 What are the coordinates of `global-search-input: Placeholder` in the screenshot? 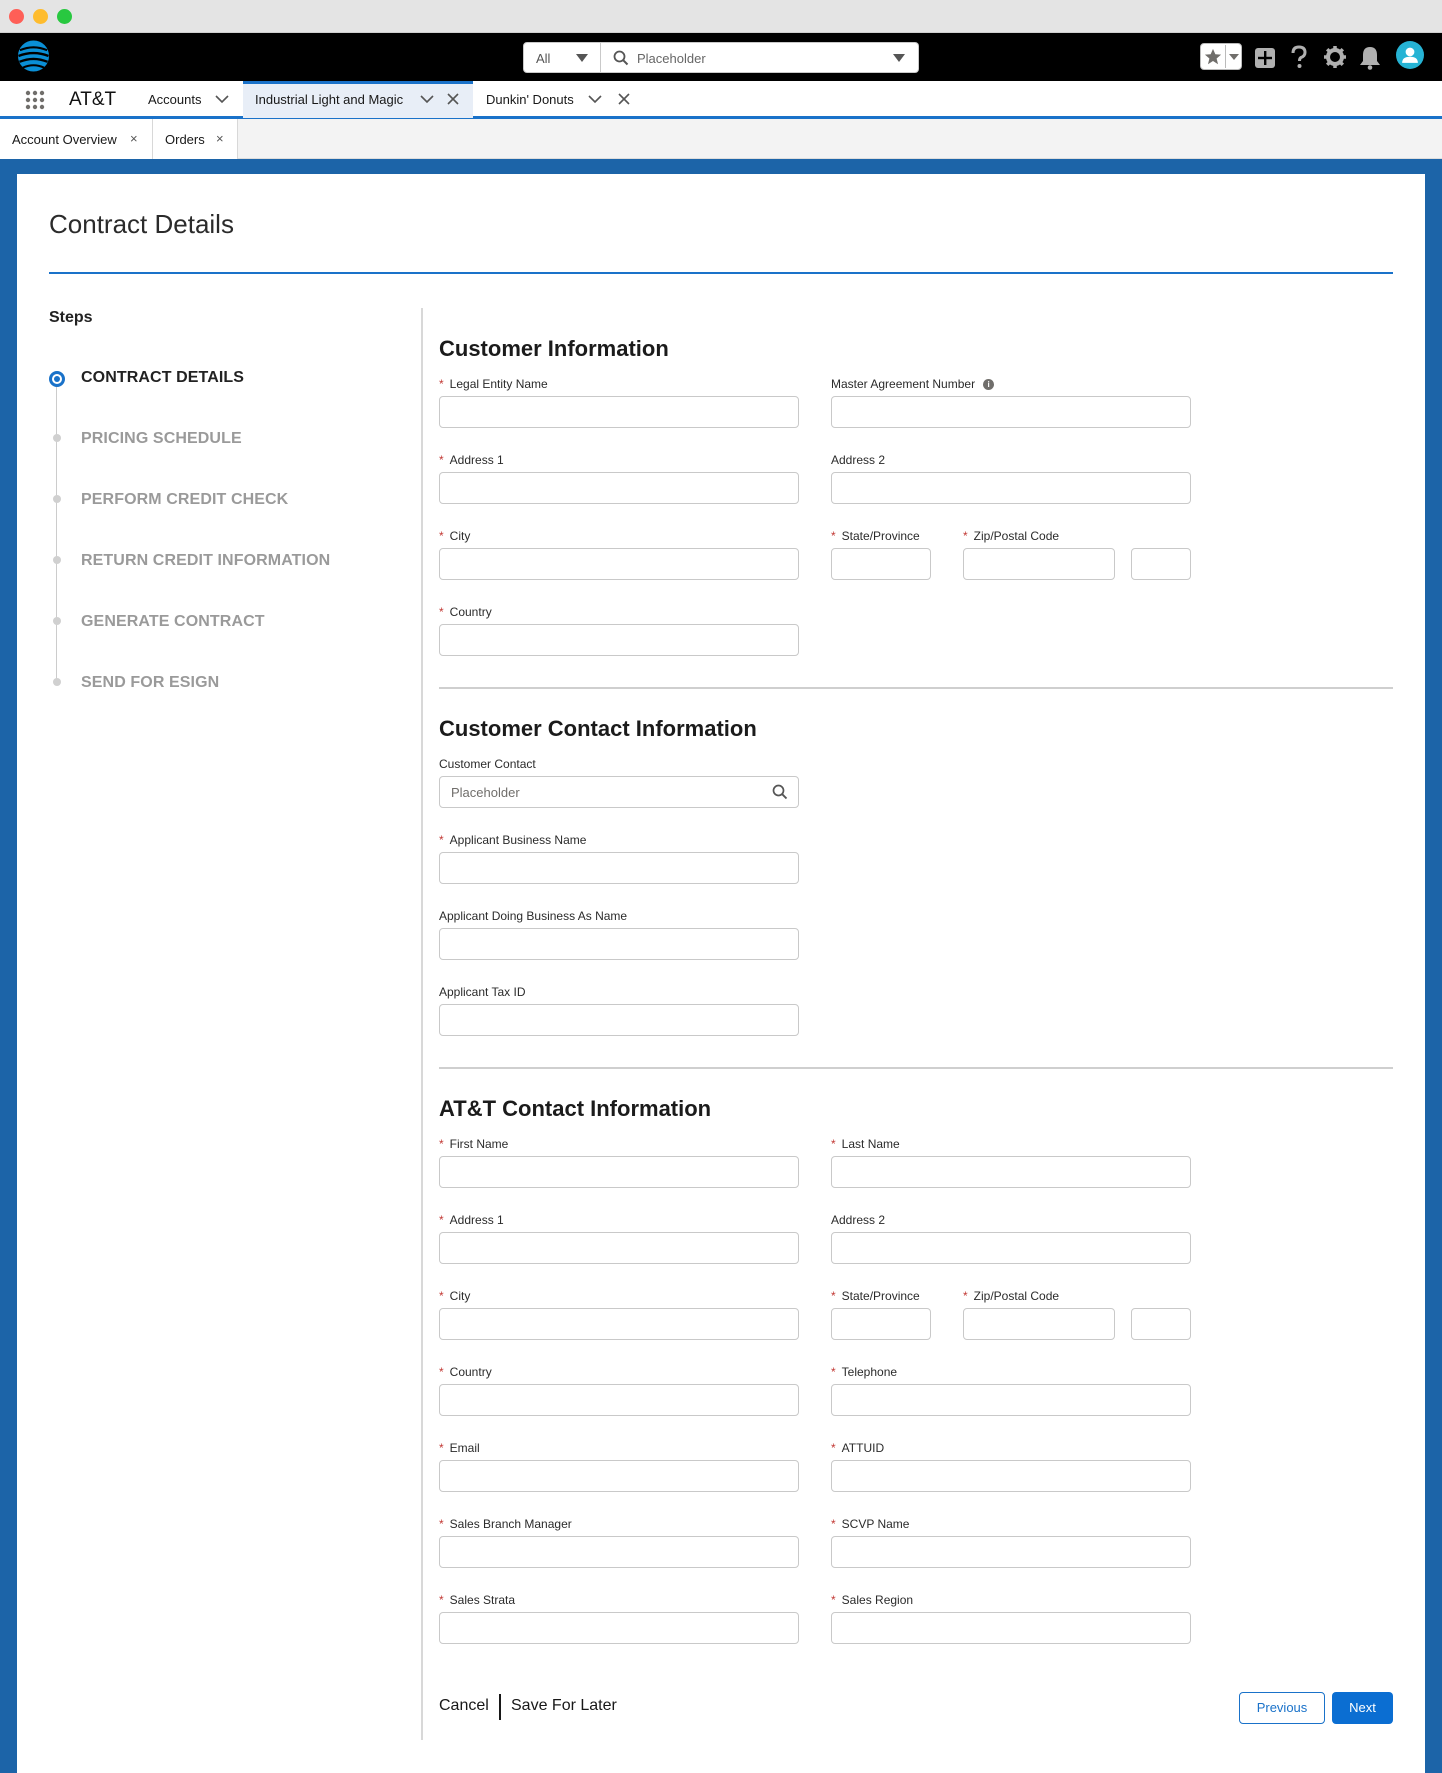 It's located at (760, 57).